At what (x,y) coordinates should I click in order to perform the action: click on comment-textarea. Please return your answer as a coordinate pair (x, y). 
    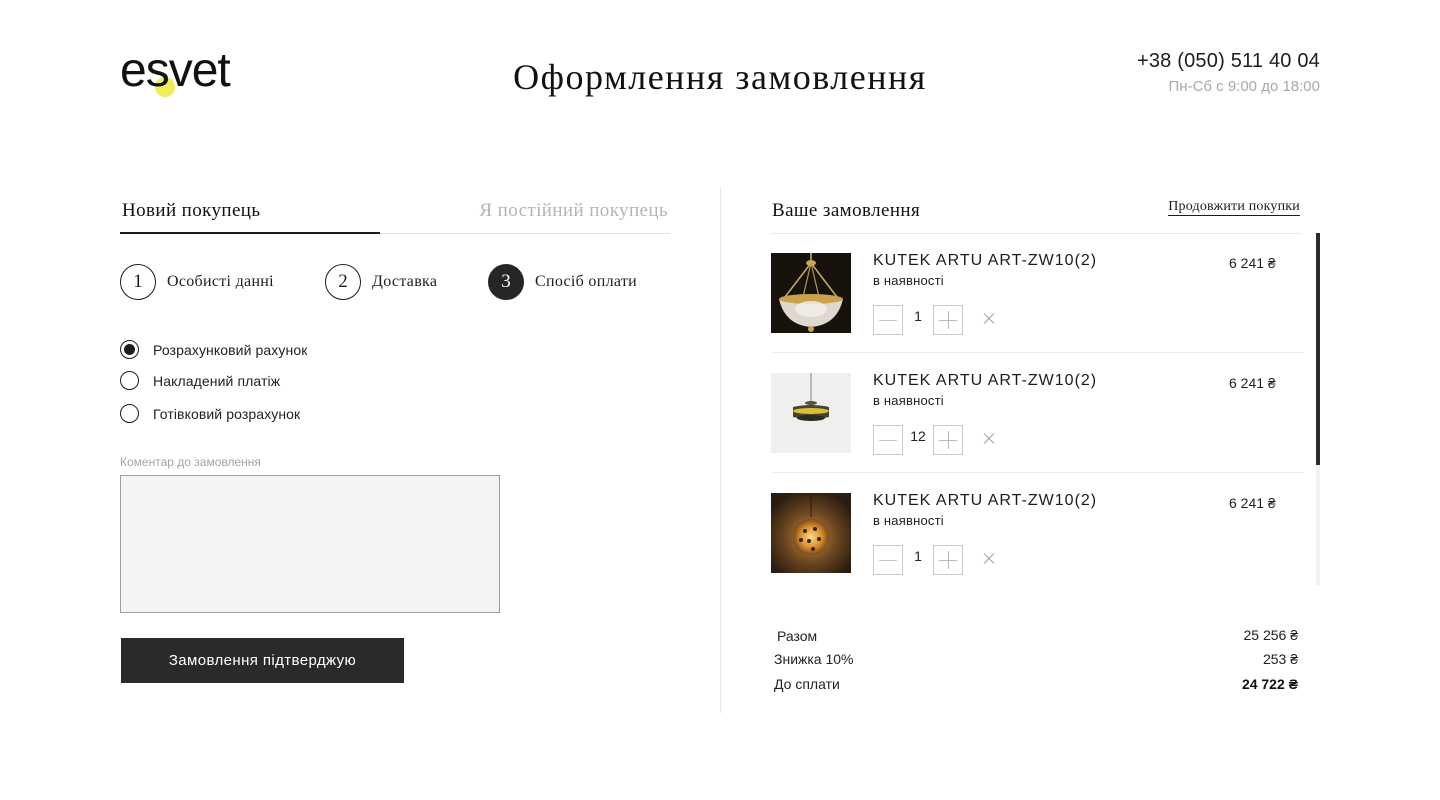
    Looking at the image, I should click on (310, 544).